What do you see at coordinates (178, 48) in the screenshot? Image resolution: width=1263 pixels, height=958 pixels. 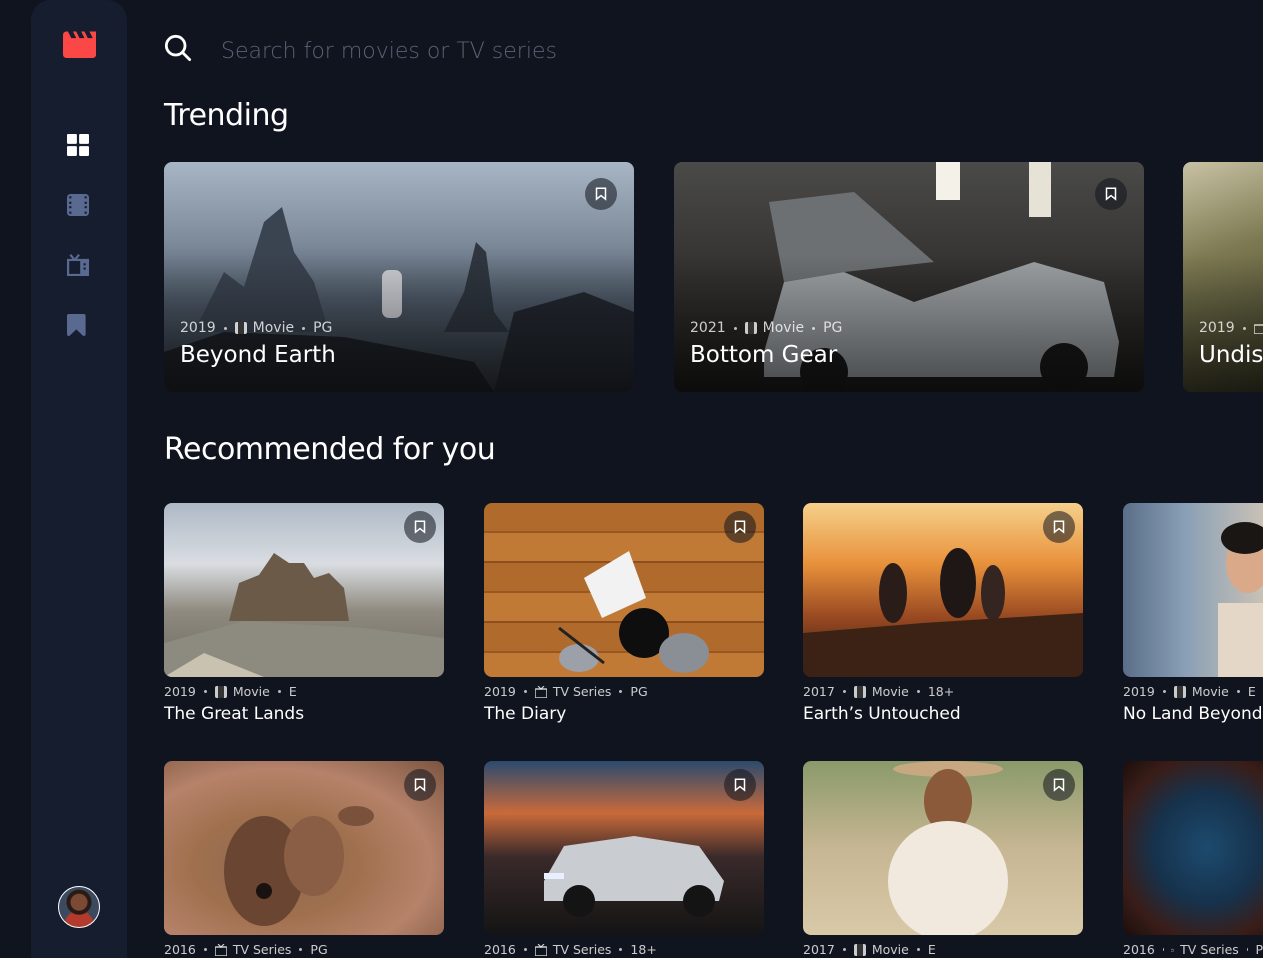 I see `search-icon` at bounding box center [178, 48].